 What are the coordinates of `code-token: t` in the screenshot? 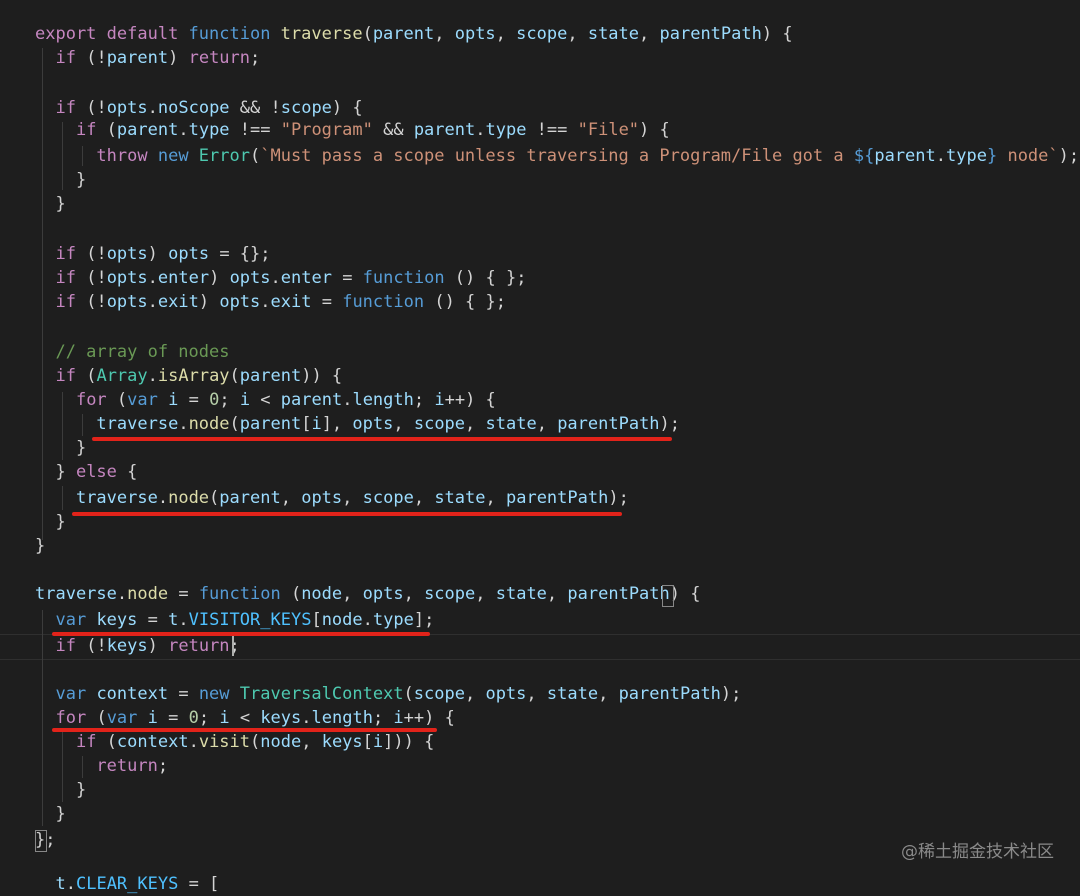 It's located at (173, 620).